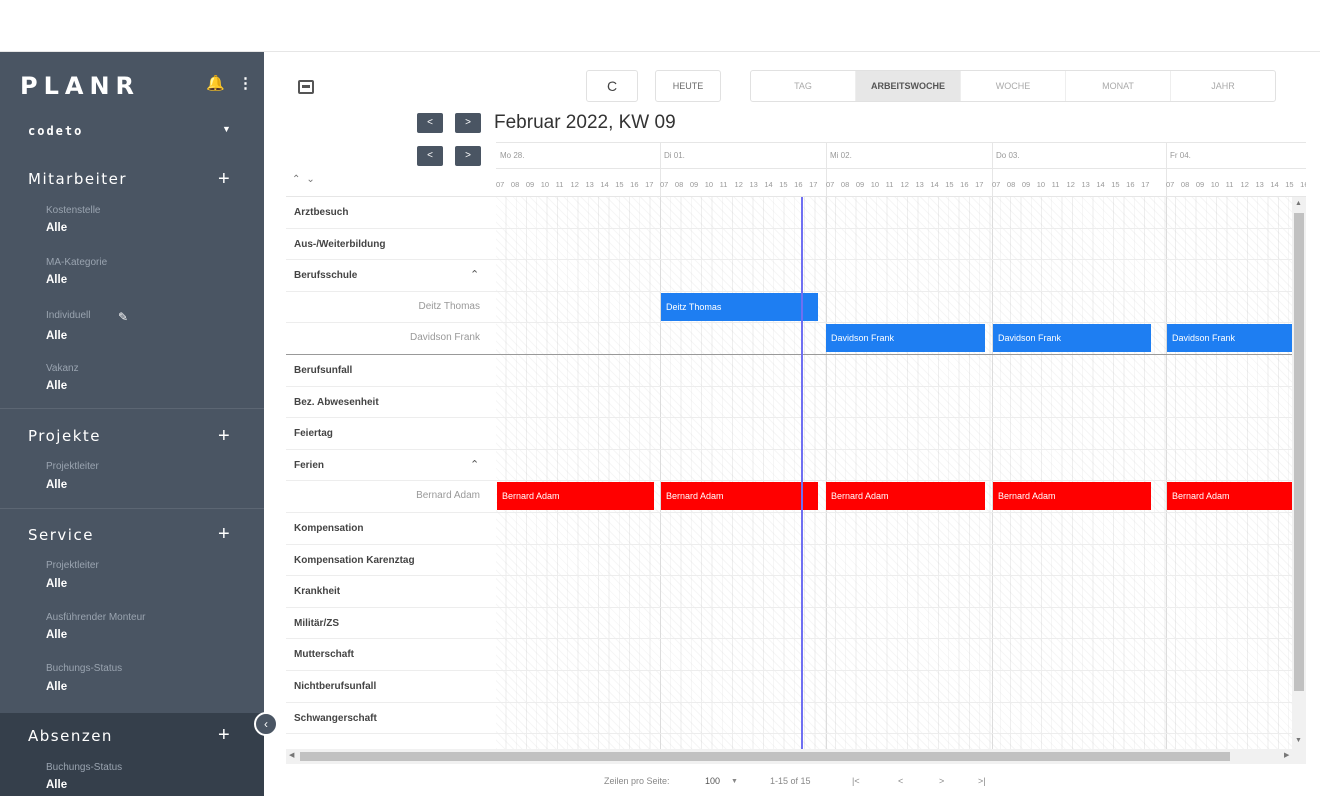 This screenshot has width=1320, height=796. What do you see at coordinates (841, 155) in the screenshot?
I see `day-header: Mi 02.` at bounding box center [841, 155].